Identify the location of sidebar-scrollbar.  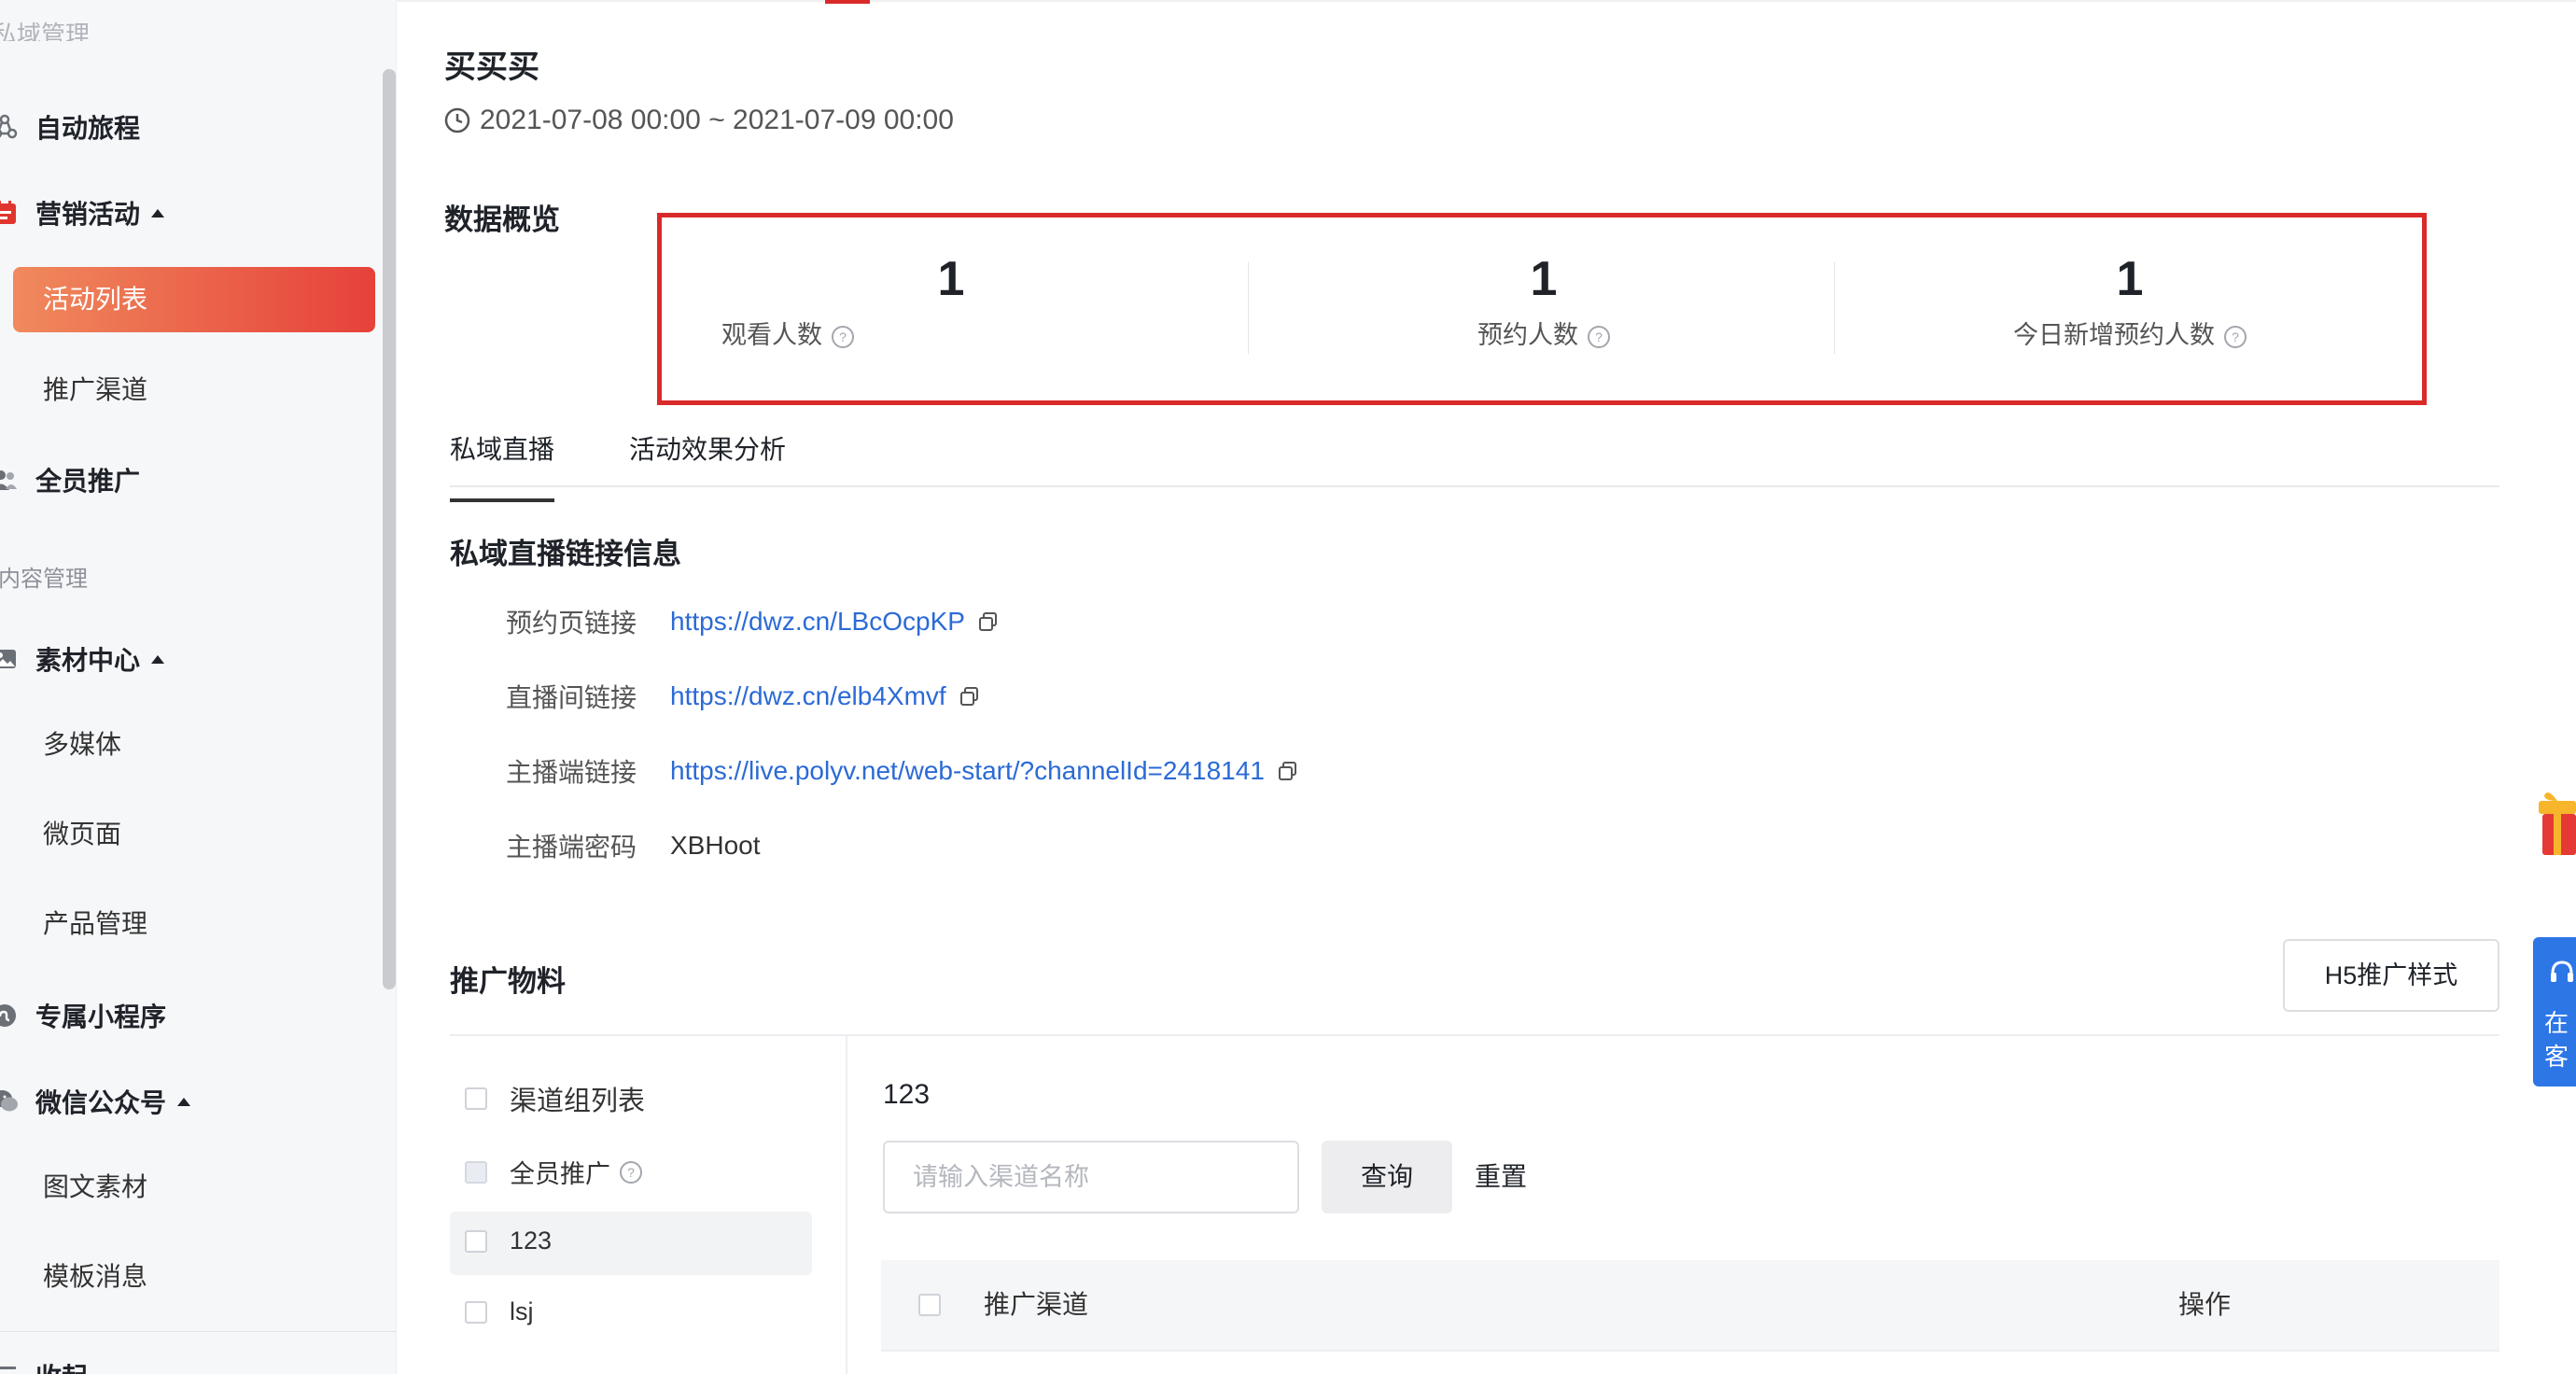
(389, 529).